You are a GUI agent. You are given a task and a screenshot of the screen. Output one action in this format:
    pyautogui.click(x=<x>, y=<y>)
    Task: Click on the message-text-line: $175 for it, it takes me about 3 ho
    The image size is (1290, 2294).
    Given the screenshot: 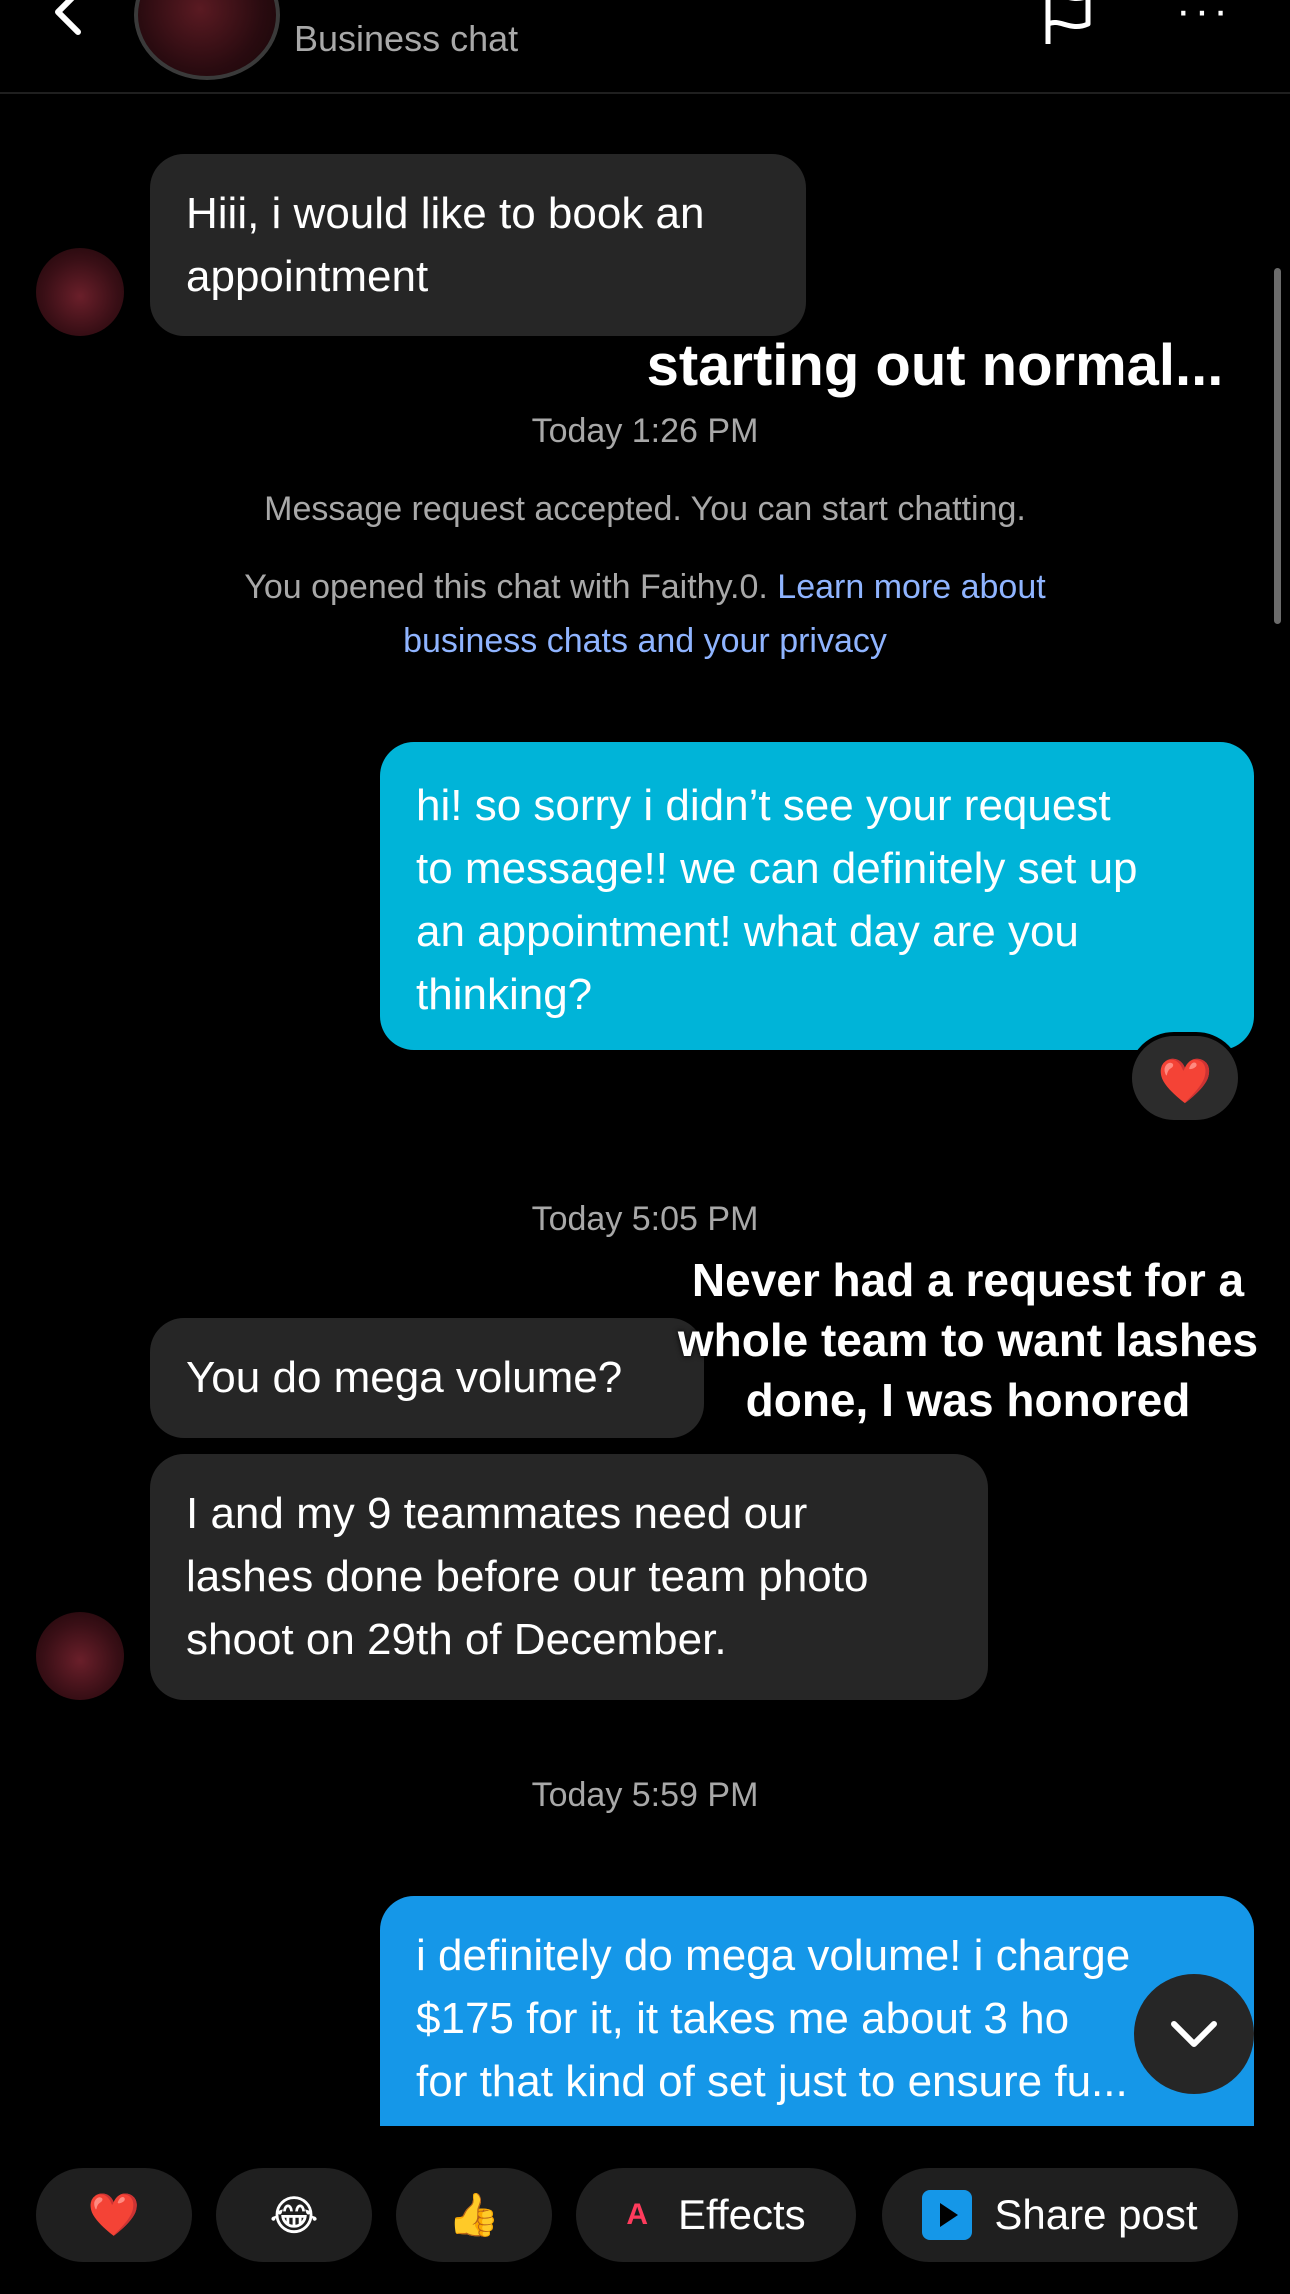 What is the action you would take?
    pyautogui.click(x=743, y=2018)
    